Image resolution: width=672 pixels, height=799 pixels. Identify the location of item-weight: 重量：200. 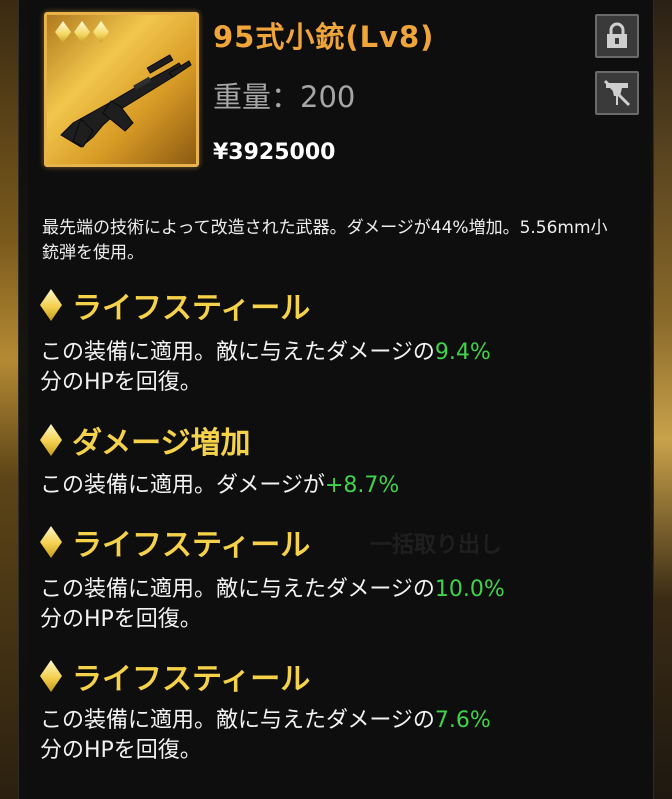
(284, 97).